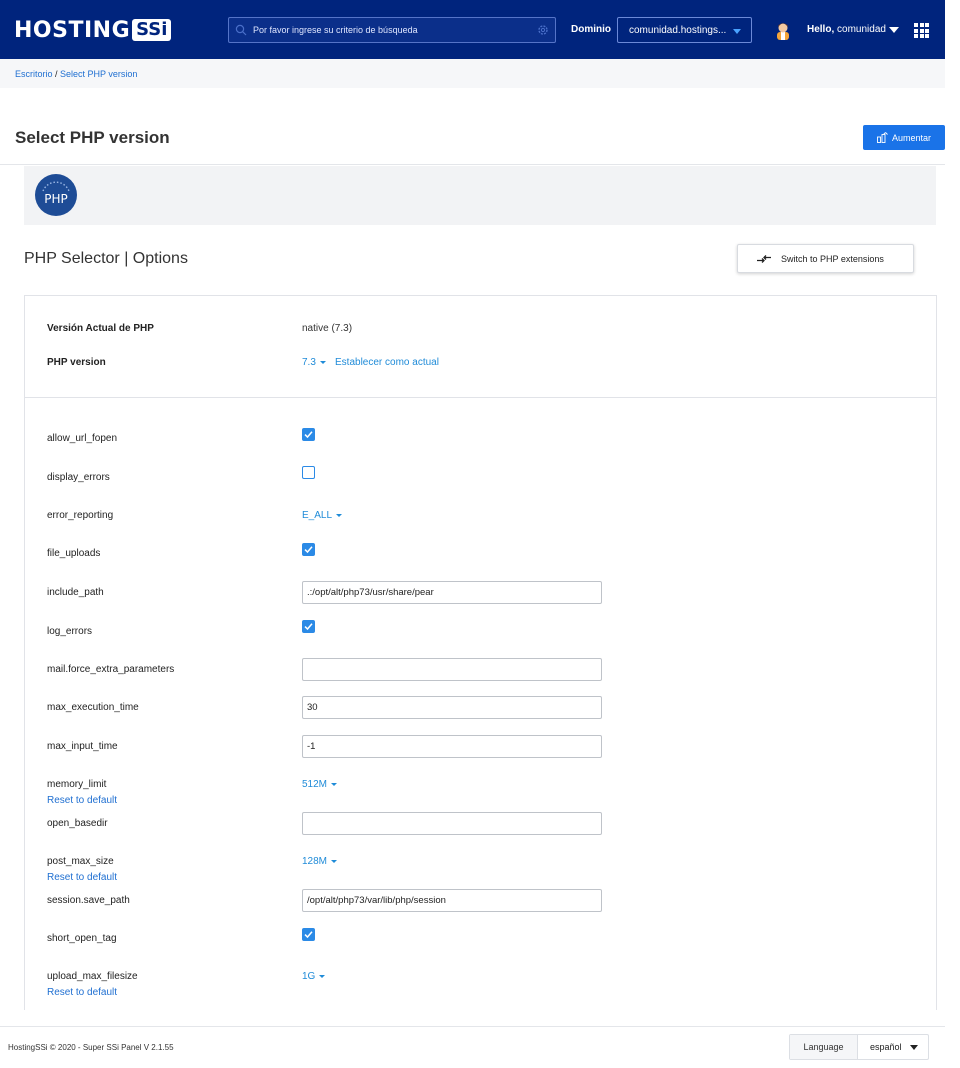 The width and height of the screenshot is (960, 1068). Describe the element at coordinates (315, 784) in the screenshot. I see `memory-limit-value: 512M` at that location.